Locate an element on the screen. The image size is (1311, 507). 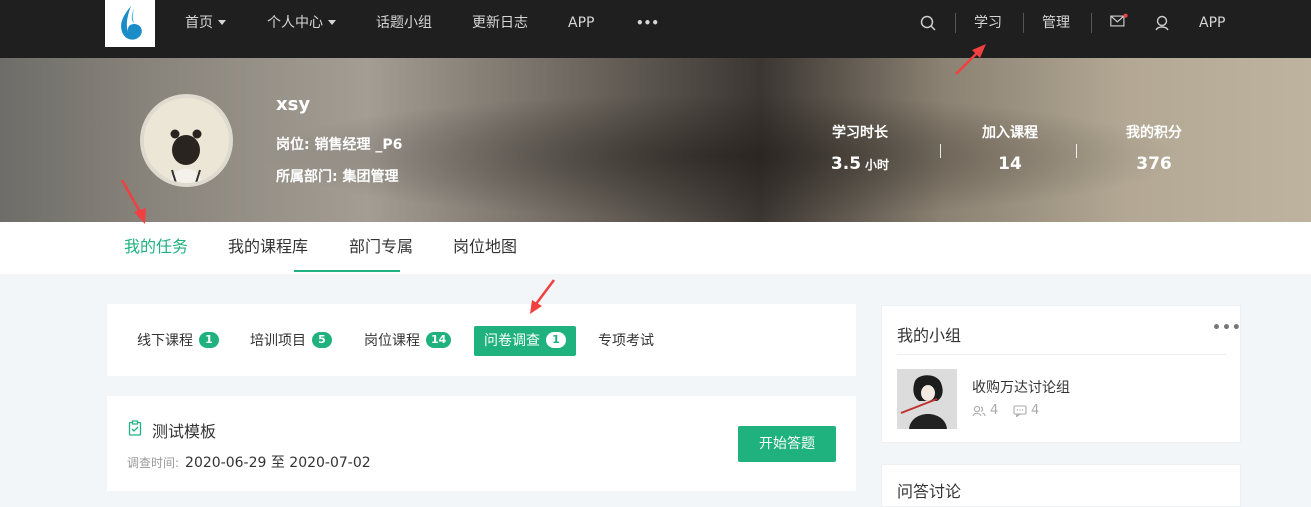
stat-joined-courses: 加入课程 14 is located at coordinates (1010, 148).